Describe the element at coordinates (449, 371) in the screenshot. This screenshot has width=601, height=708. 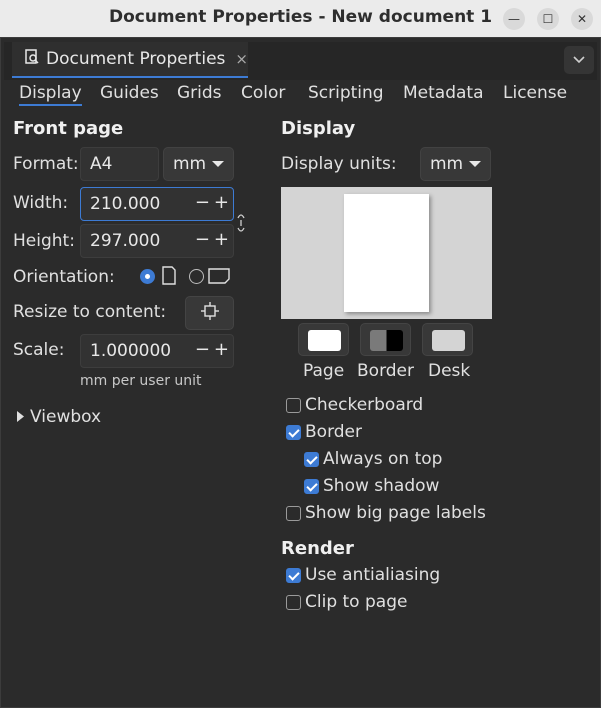
I see `desk-color-label: Desk` at that location.